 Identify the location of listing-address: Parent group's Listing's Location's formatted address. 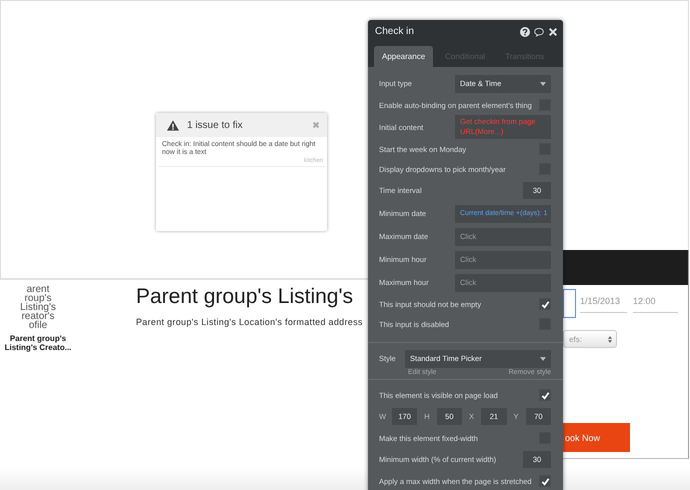
(249, 322).